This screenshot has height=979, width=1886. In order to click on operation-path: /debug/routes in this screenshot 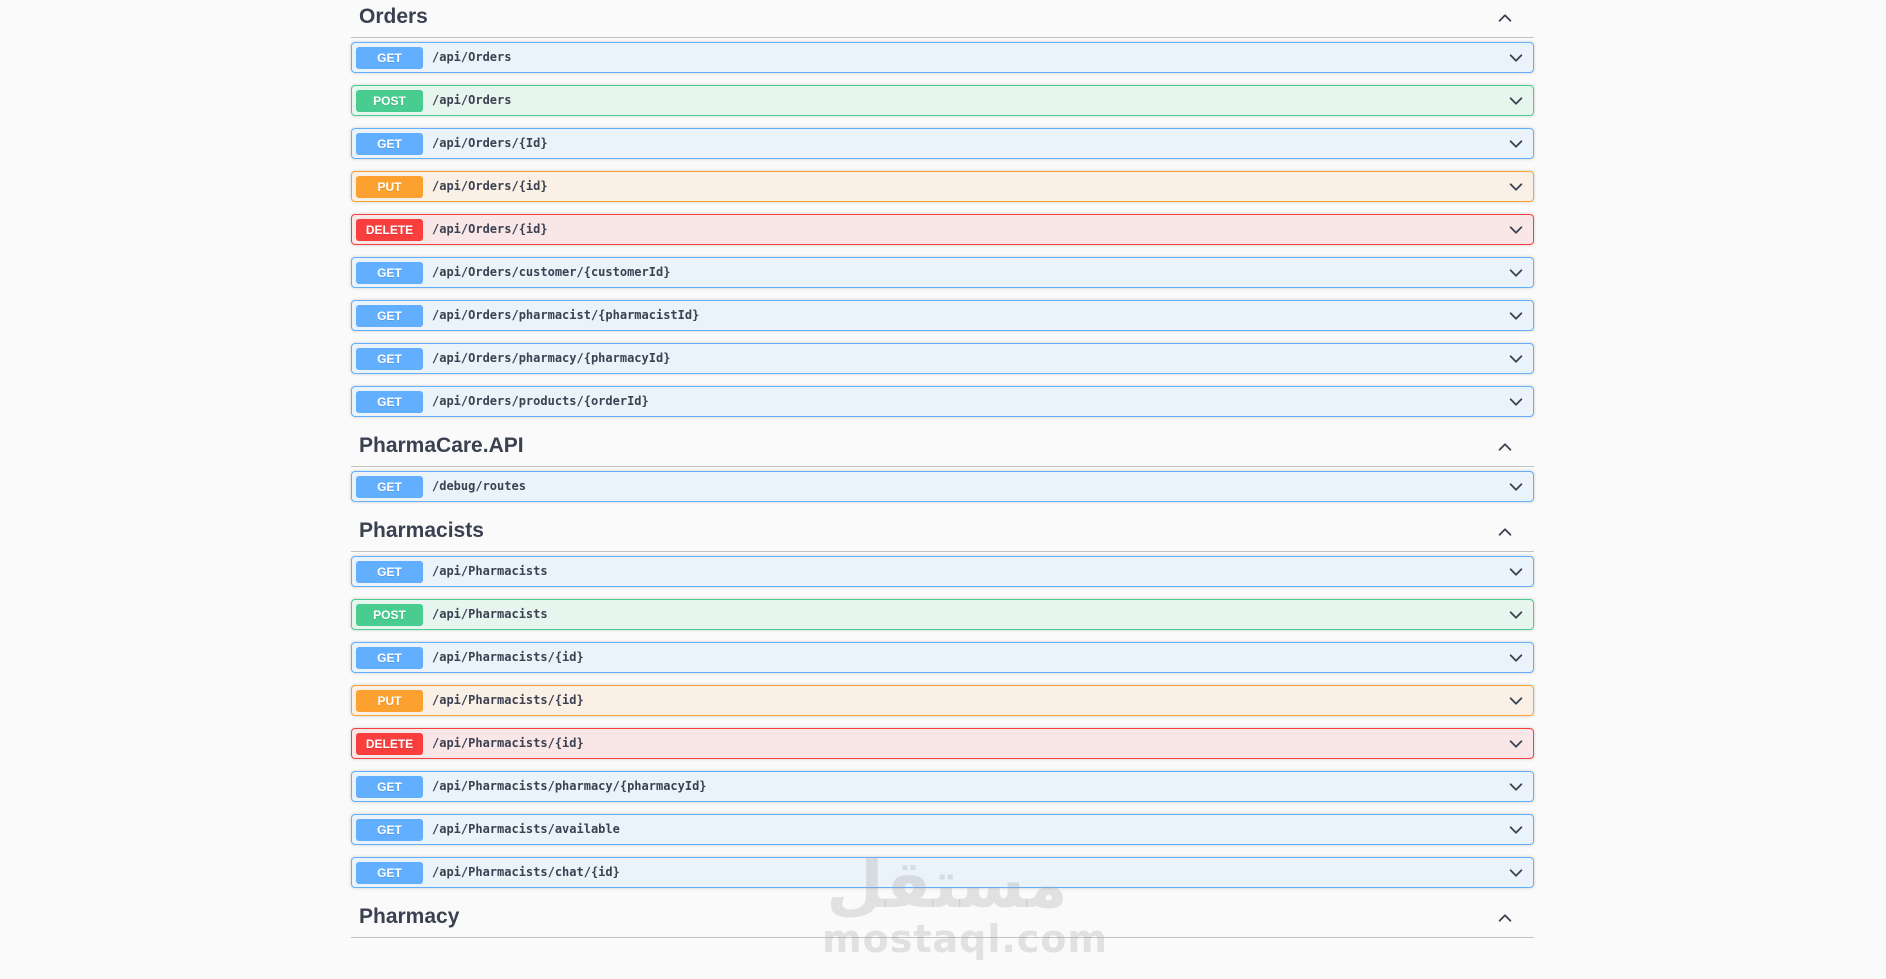, I will do `click(479, 486)`.